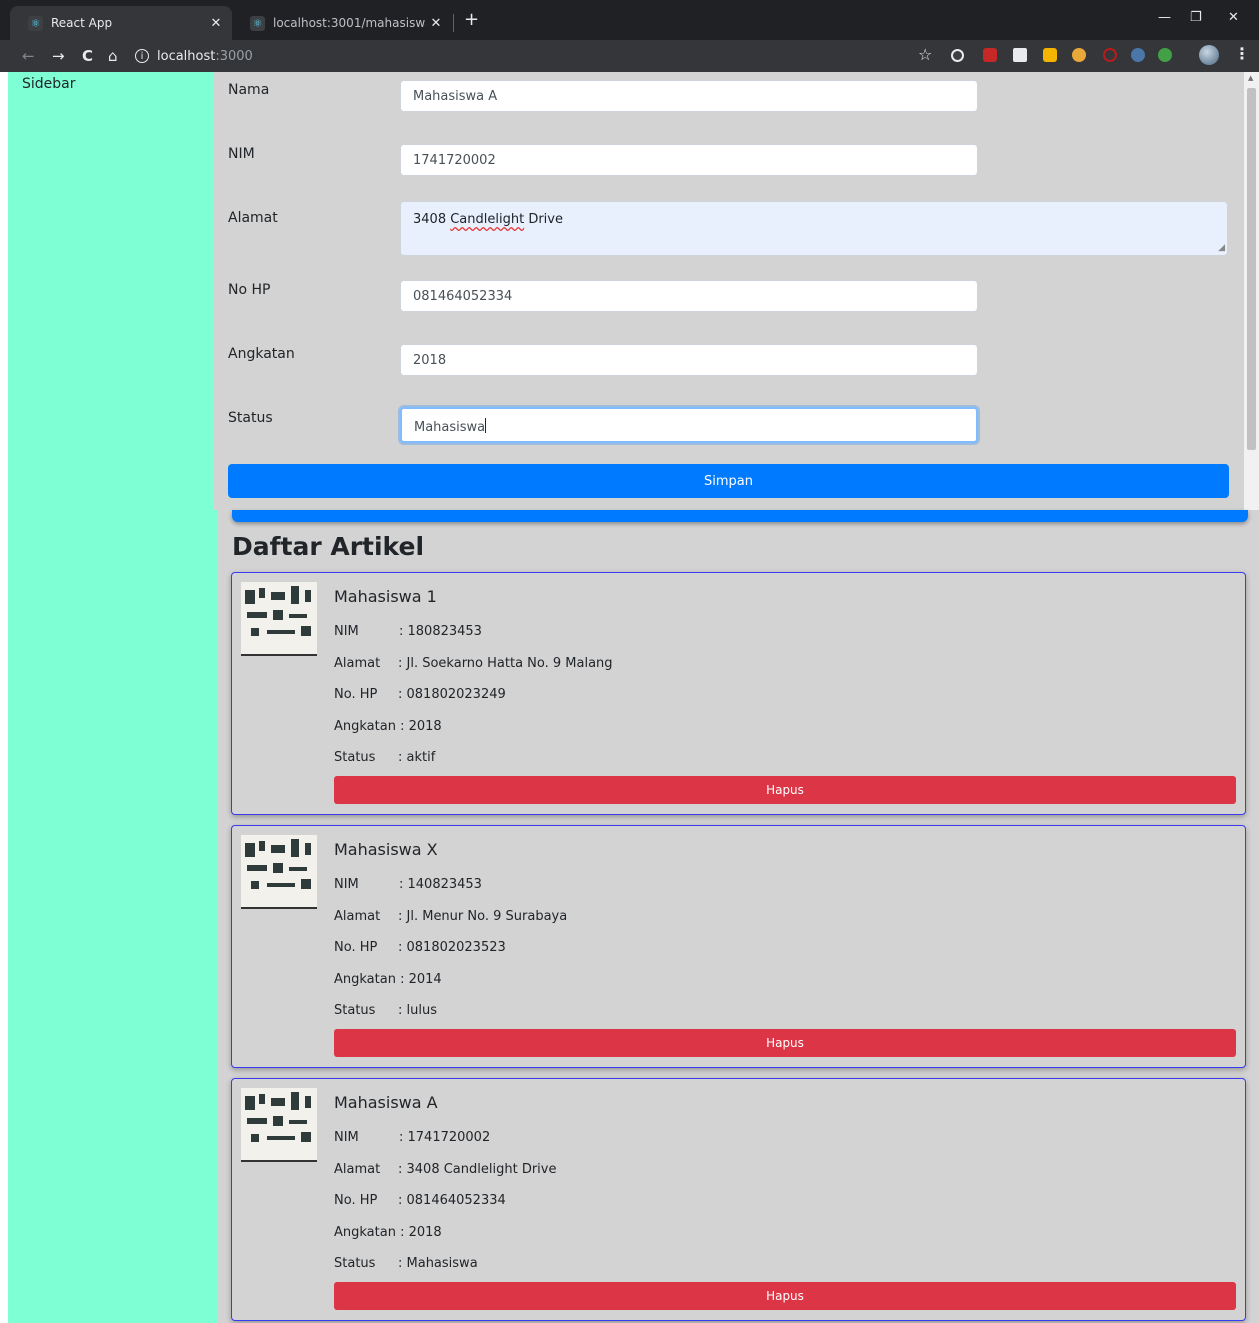 The image size is (1259, 1323). I want to click on home-icon: ⌂, so click(113, 56).